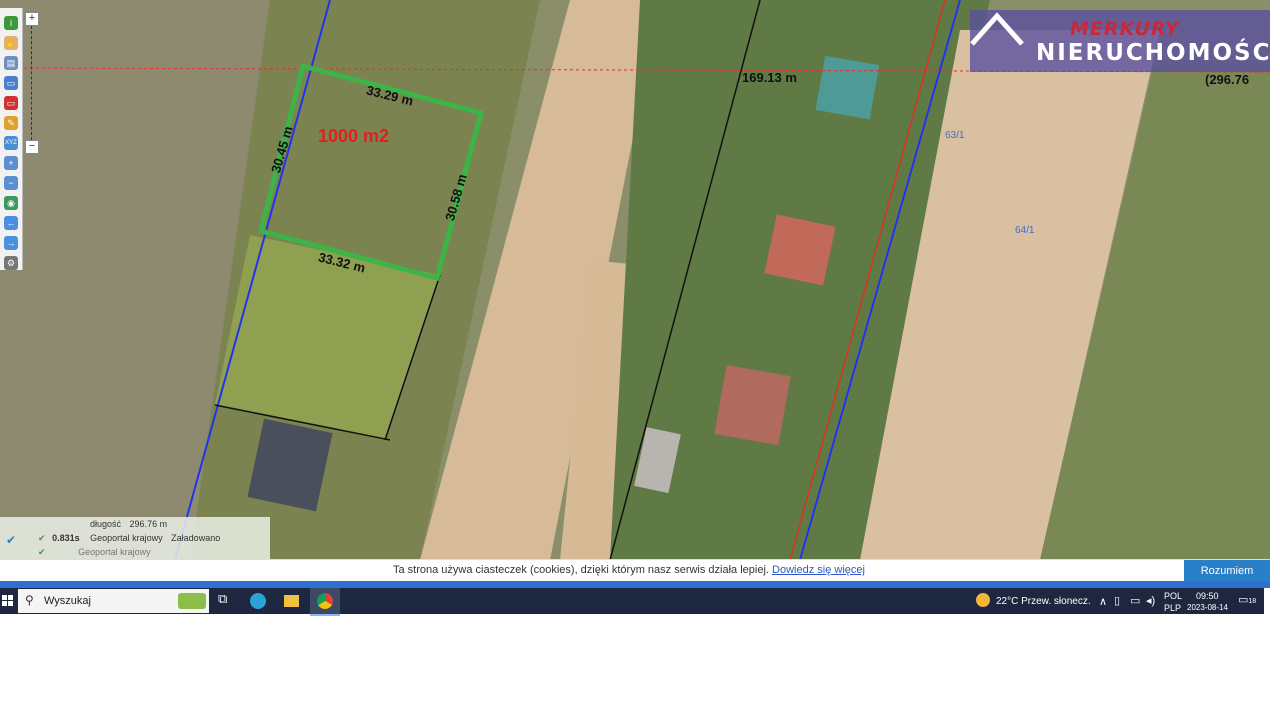 The image size is (1280, 720). What do you see at coordinates (196, 538) in the screenshot?
I see `service-status: Załadowano` at bounding box center [196, 538].